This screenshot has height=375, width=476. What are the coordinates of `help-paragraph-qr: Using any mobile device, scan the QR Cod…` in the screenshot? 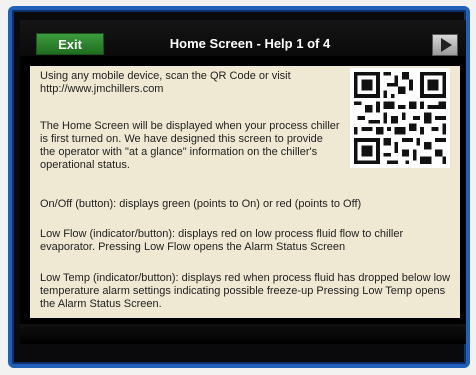 It's located at (165, 82).